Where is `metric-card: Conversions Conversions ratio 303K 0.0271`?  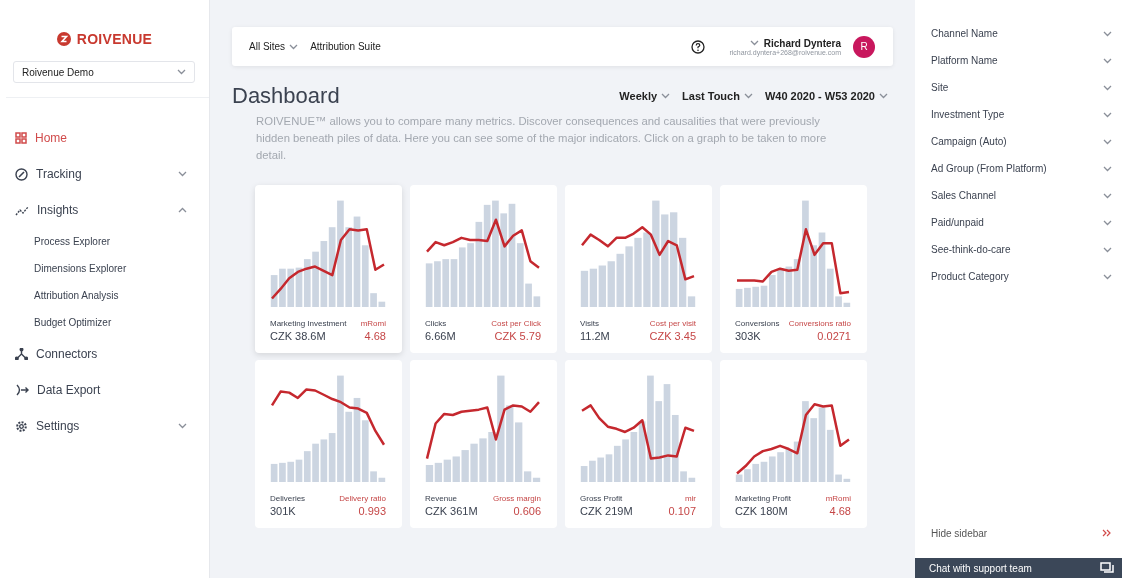 metric-card: Conversions Conversions ratio 303K 0.0271 is located at coordinates (793, 269).